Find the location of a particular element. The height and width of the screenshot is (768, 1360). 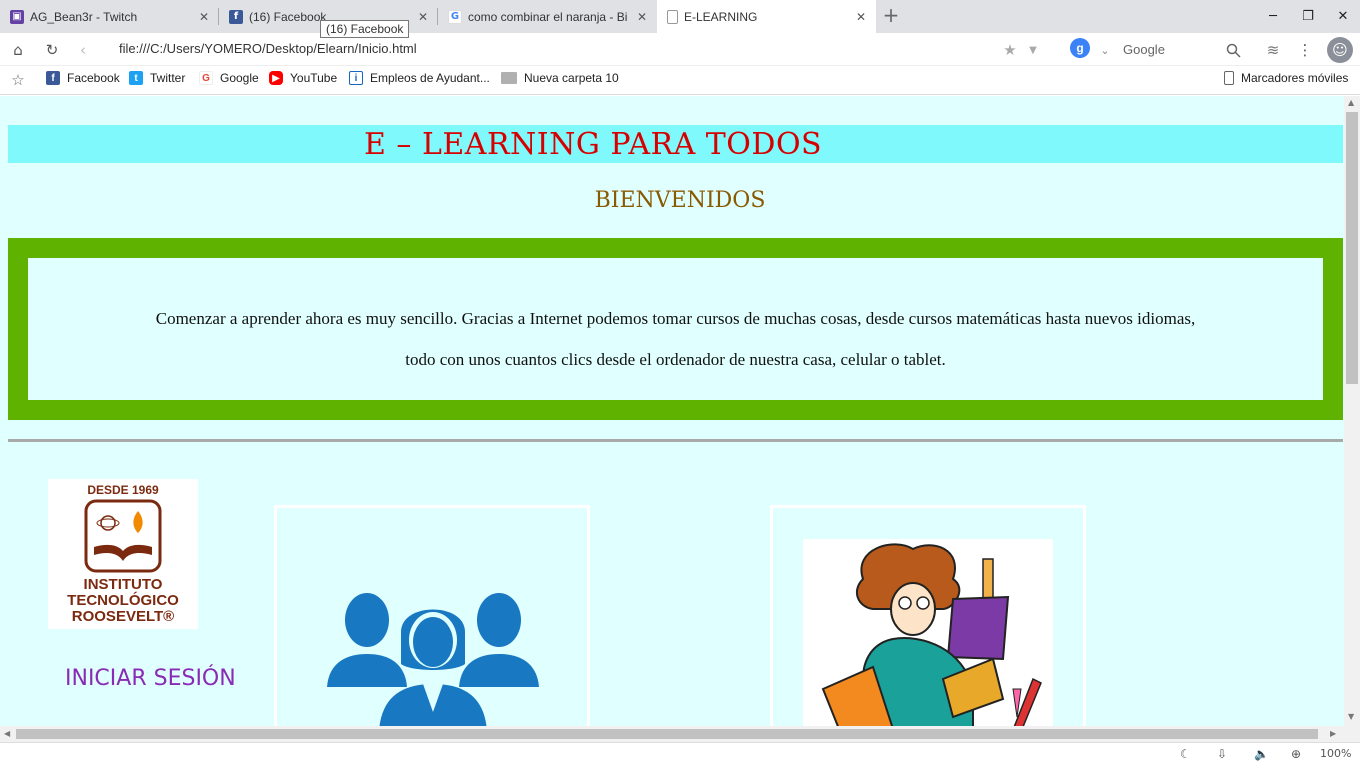

tab-twitch: ▣ AG_Bean3r - Twitch ✕ is located at coordinates (109, 16).